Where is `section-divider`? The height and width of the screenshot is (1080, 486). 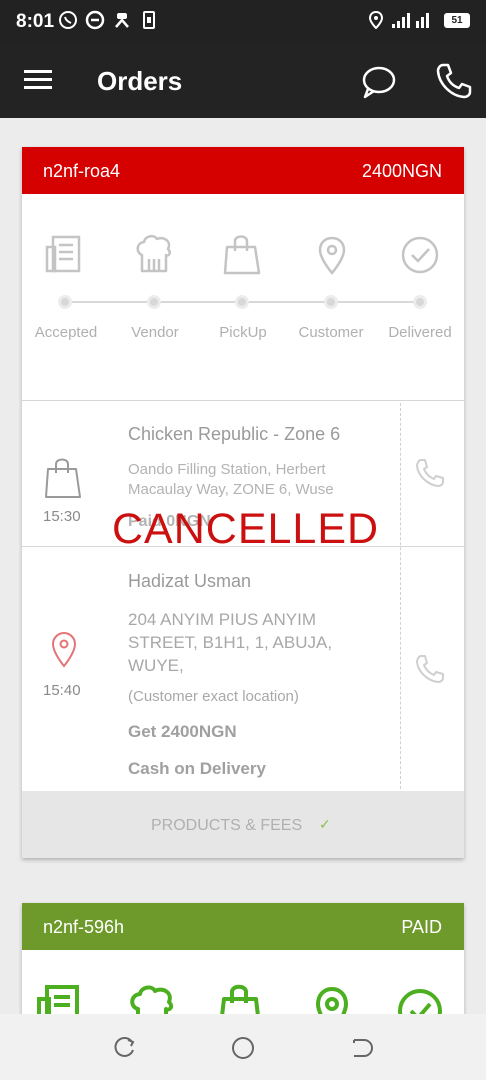 section-divider is located at coordinates (243, 400).